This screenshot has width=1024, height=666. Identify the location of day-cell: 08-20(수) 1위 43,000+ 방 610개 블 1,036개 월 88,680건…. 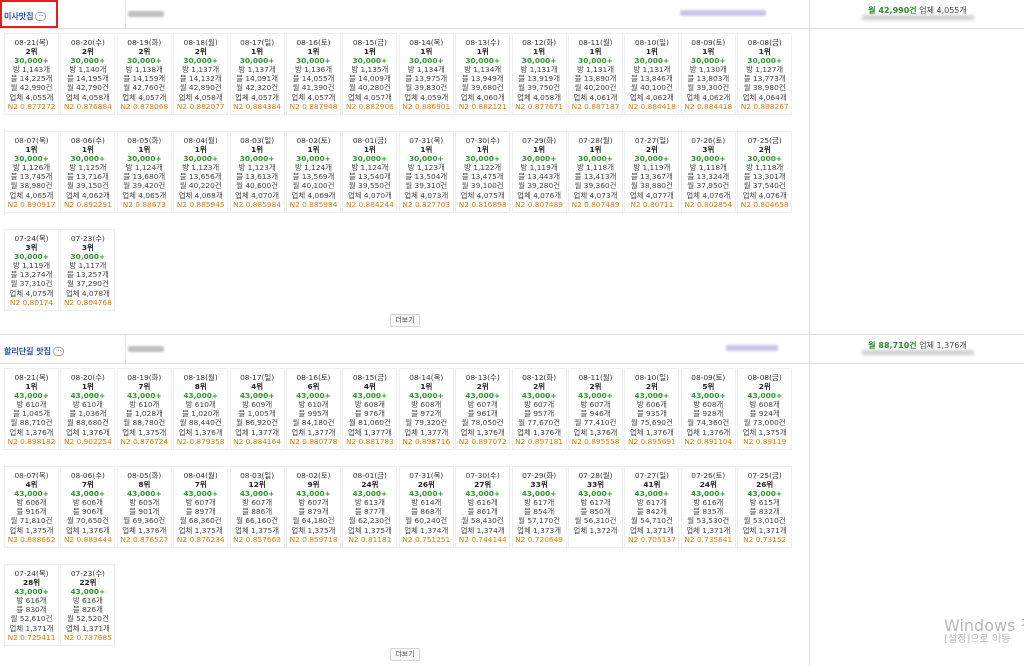
(88, 409).